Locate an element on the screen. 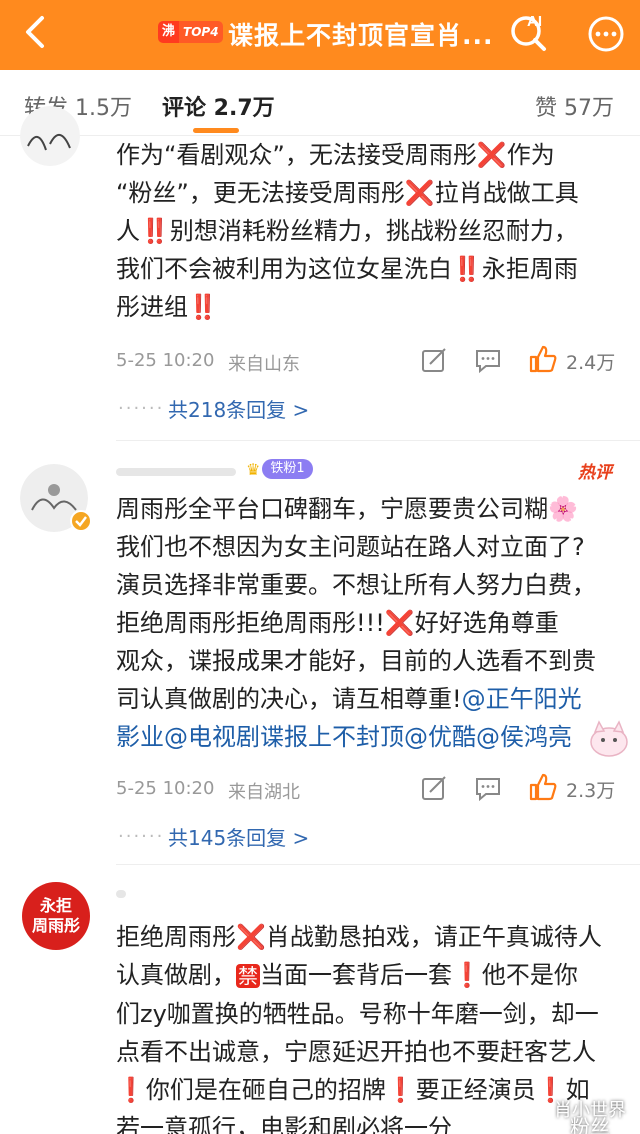 Image resolution: width=640 pixels, height=1134 pixels. view-replies-link: 共218条回复 > is located at coordinates (238, 408).